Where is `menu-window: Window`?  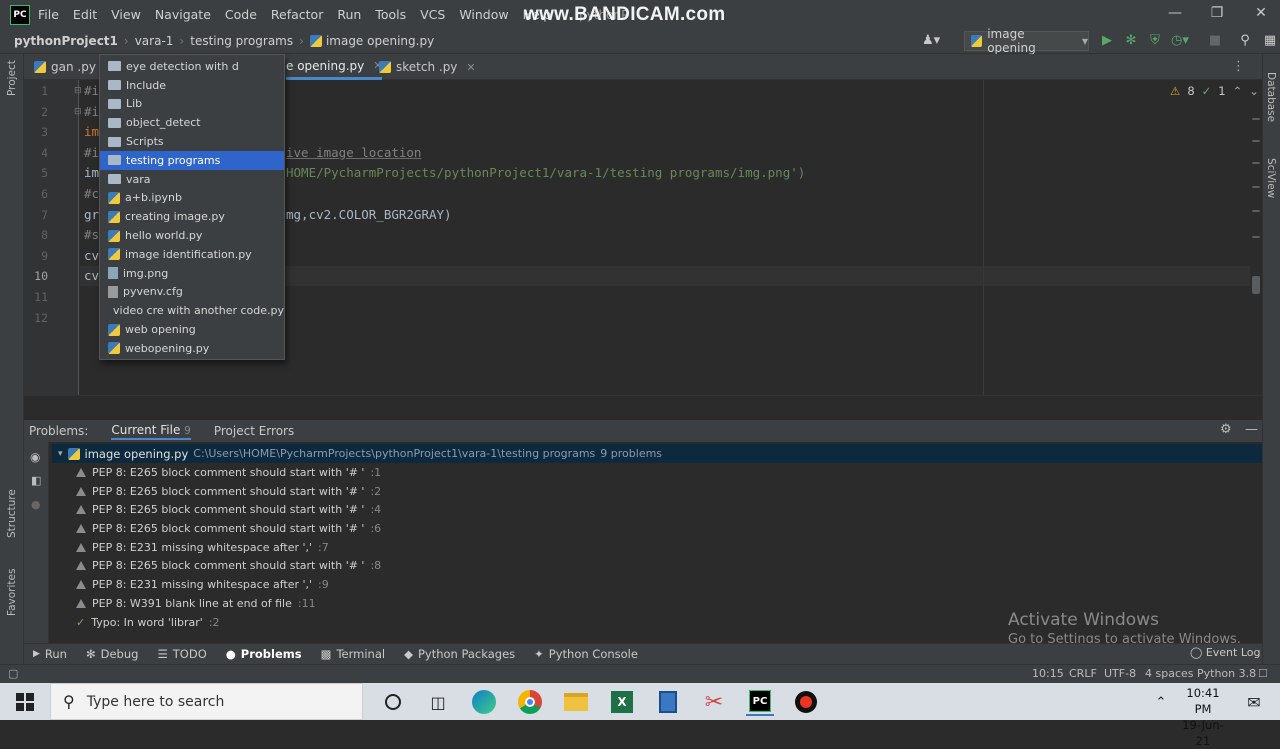
menu-window: Window is located at coordinates (483, 14).